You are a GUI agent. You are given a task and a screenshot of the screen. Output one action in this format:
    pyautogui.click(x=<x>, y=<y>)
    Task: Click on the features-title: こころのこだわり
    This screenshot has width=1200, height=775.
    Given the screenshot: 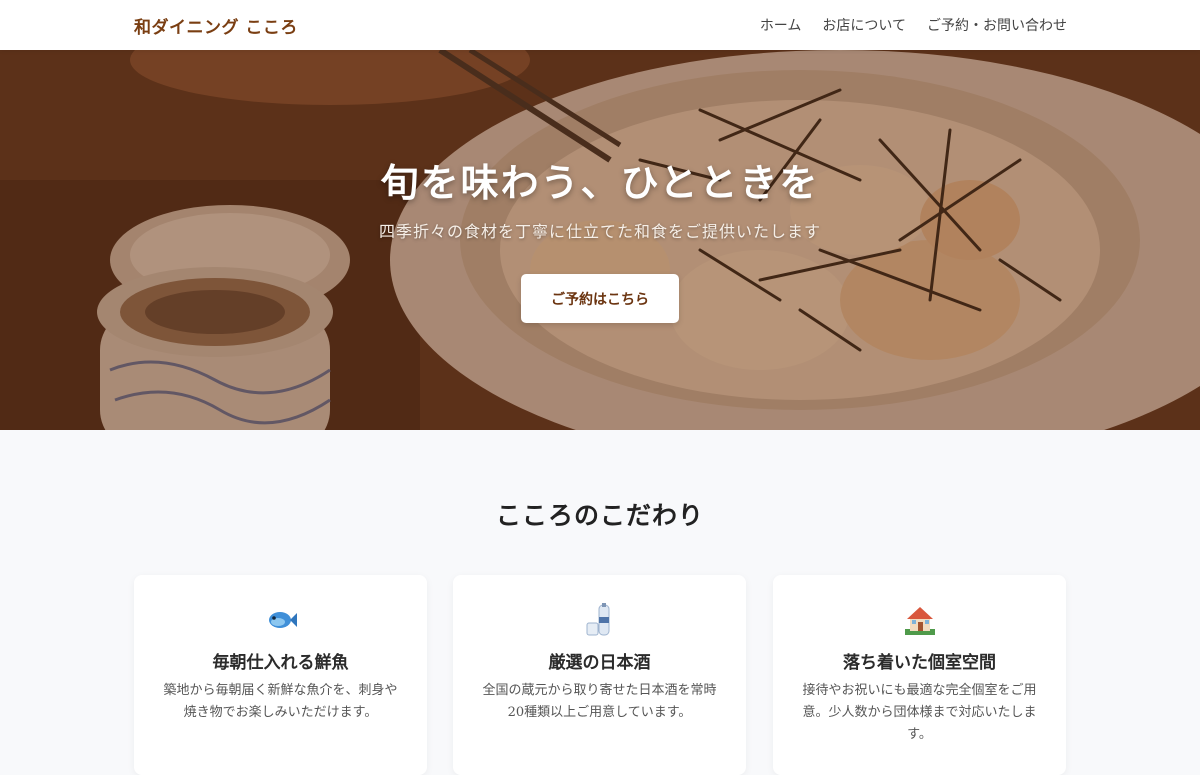 What is the action you would take?
    pyautogui.click(x=599, y=515)
    